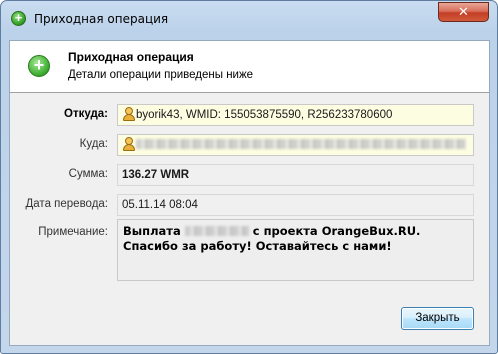 The image size is (498, 354). What do you see at coordinates (86, 114) in the screenshot?
I see `from-label: Откуда:` at bounding box center [86, 114].